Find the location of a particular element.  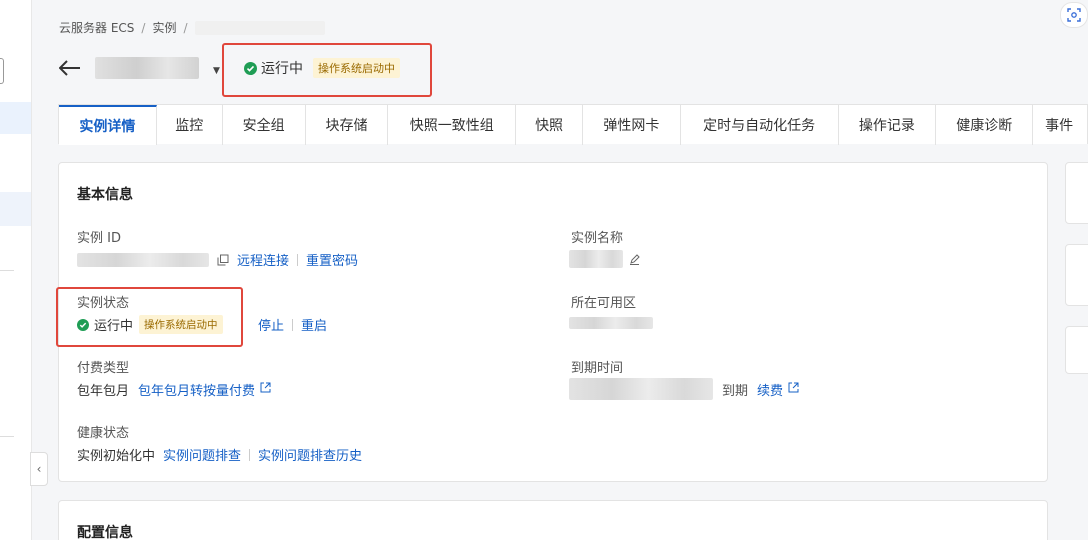

zone-value is located at coordinates (611, 323).